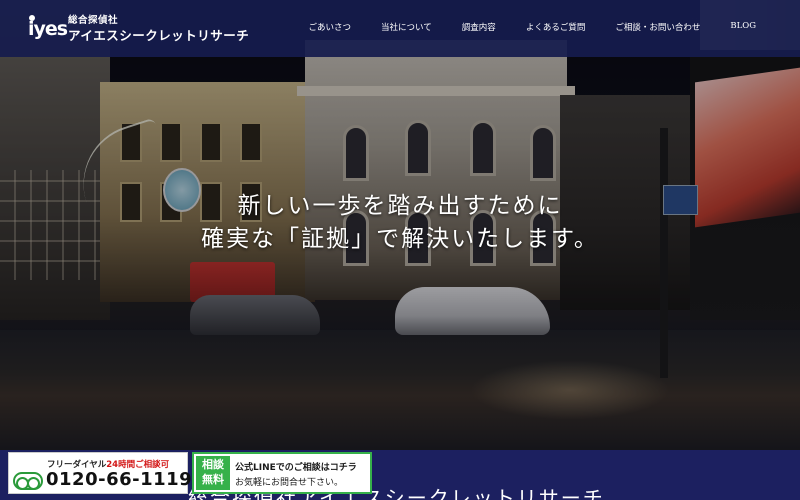 This screenshot has height=500, width=800. I want to click on badge-text: 相談無料, so click(213, 472).